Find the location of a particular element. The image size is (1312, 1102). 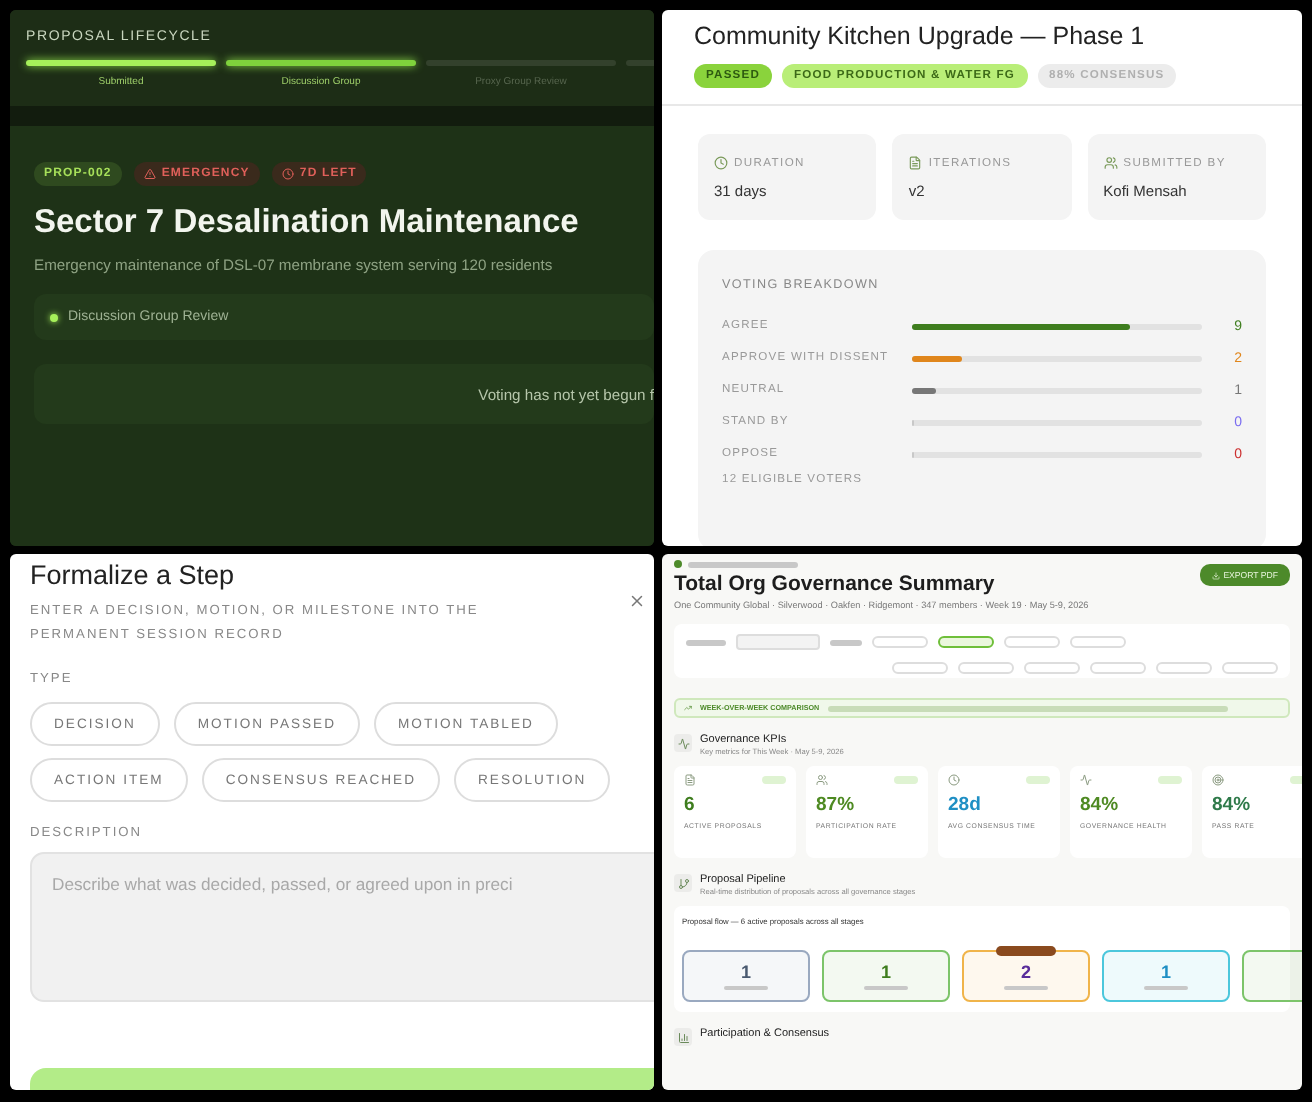

period-select is located at coordinates (778, 642).